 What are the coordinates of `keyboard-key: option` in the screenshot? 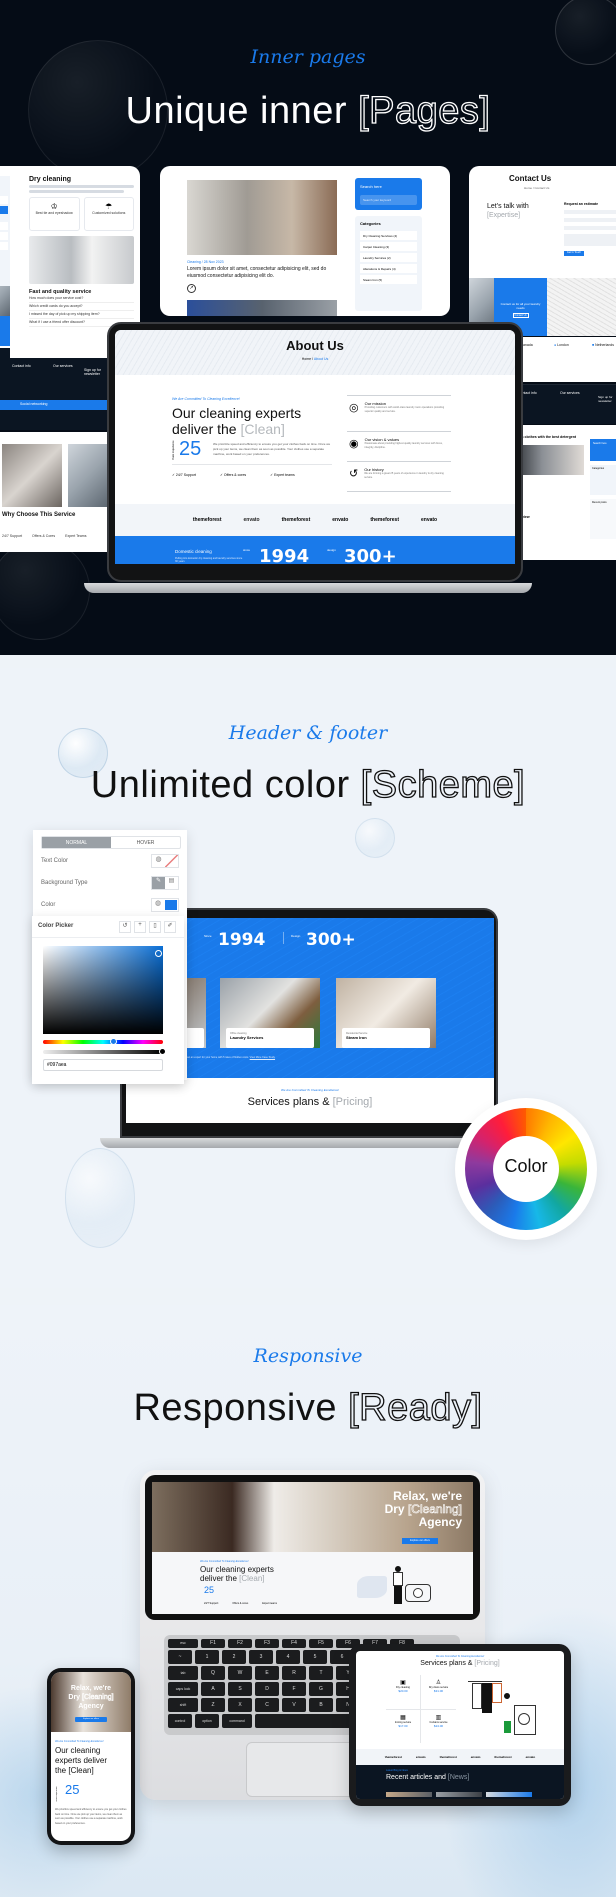 It's located at (207, 1721).